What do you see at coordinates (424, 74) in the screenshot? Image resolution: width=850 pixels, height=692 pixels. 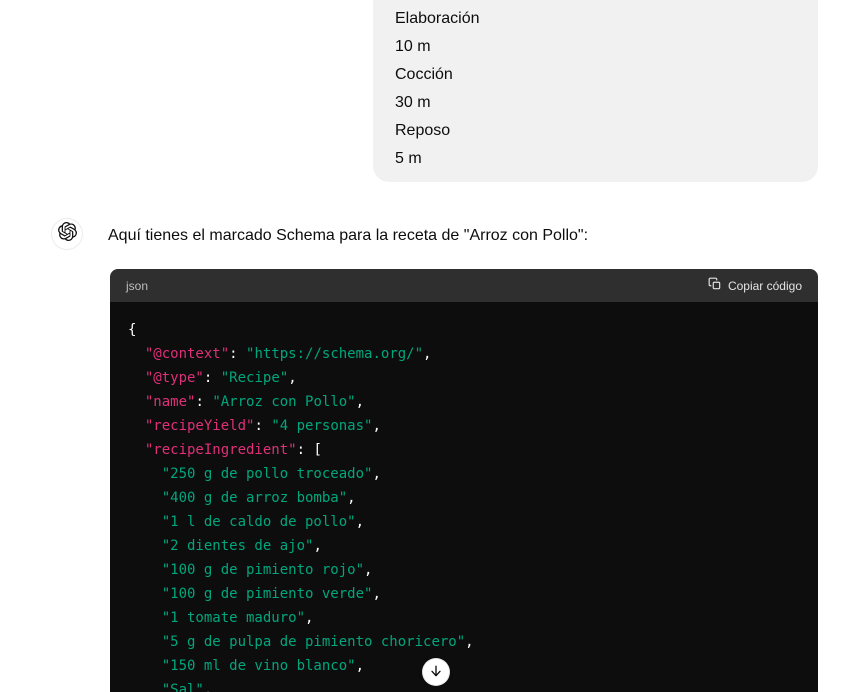 I see `user-message-line: Cocción` at bounding box center [424, 74].